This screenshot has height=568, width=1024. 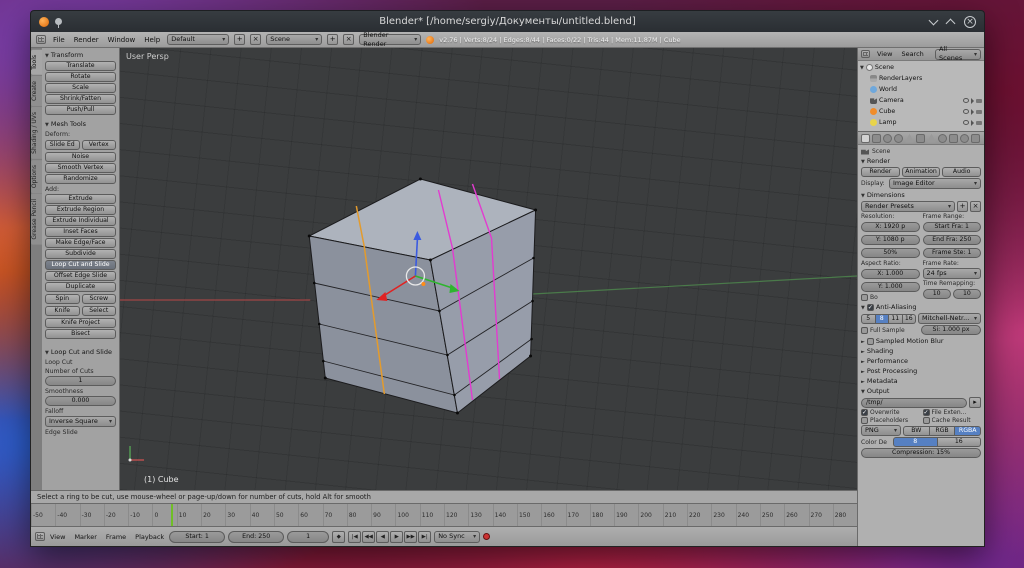 What do you see at coordinates (953, 138) in the screenshot?
I see `texture-tab-icon` at bounding box center [953, 138].